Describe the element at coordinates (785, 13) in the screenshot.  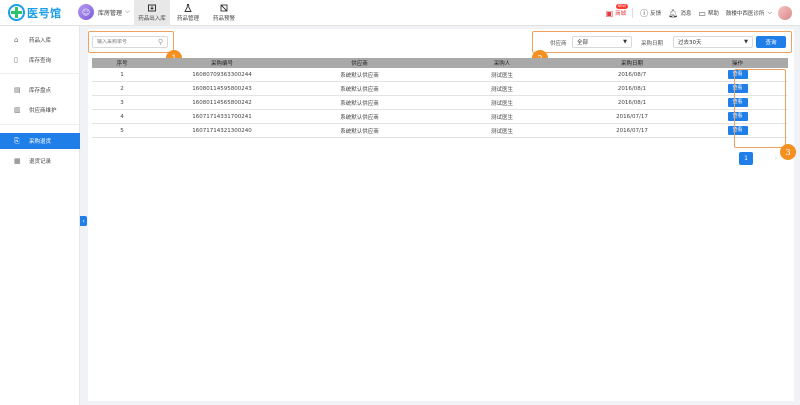
I see `avatar` at that location.